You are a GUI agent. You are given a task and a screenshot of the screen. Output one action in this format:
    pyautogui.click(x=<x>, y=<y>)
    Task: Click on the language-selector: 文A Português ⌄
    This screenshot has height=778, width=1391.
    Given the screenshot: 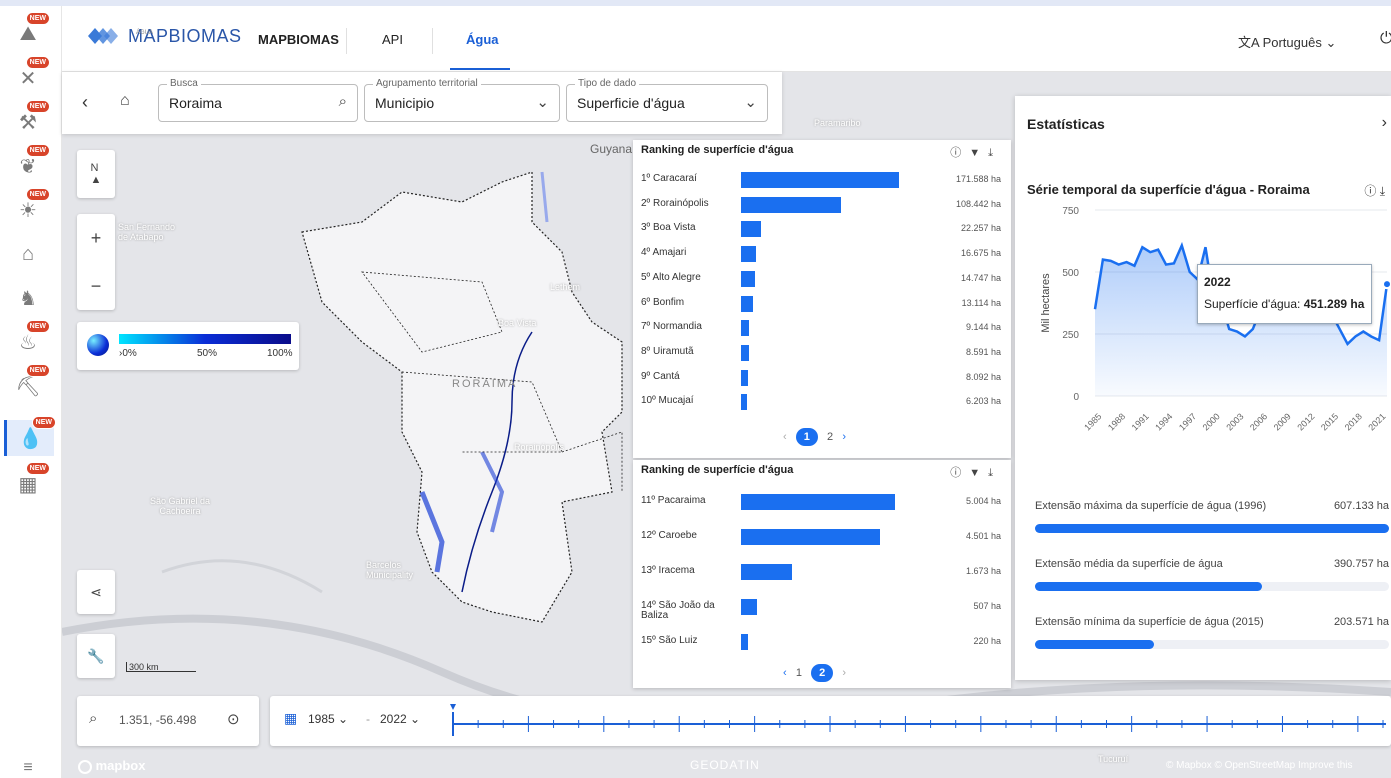 What is the action you would take?
    pyautogui.click(x=1287, y=41)
    